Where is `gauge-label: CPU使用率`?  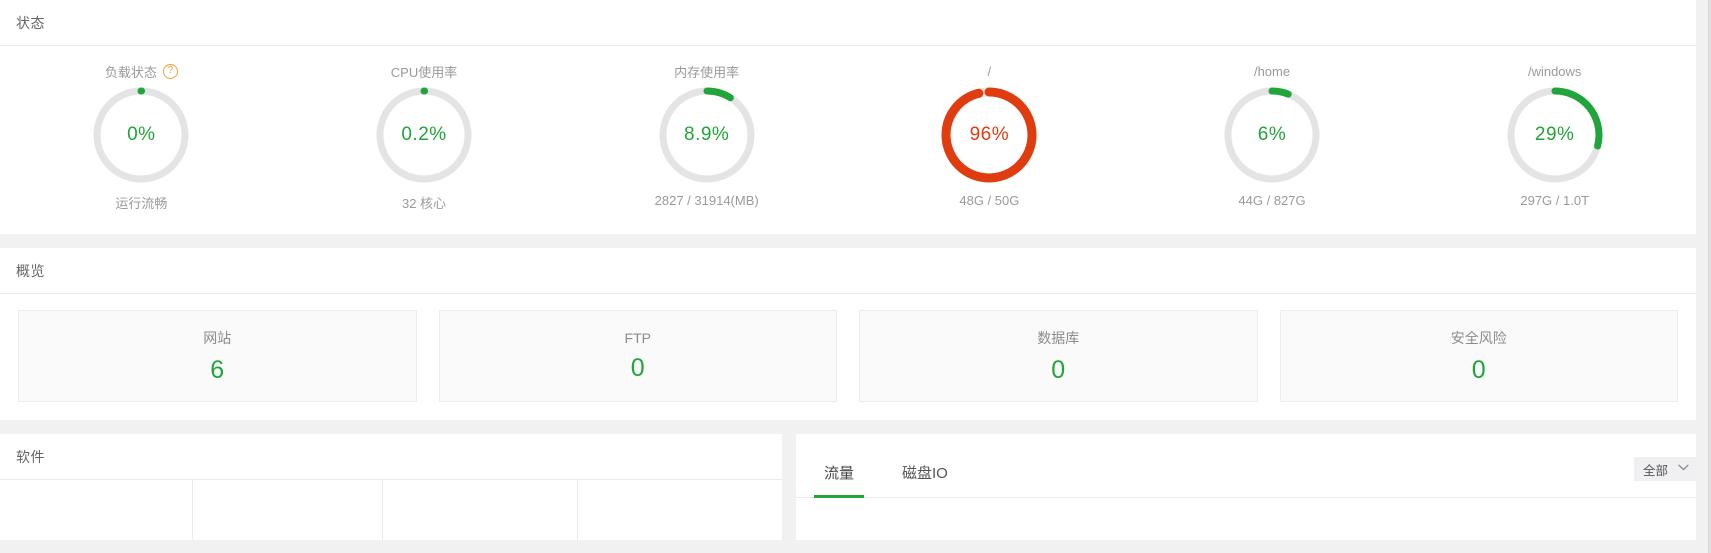
gauge-label: CPU使用率 is located at coordinates (424, 71).